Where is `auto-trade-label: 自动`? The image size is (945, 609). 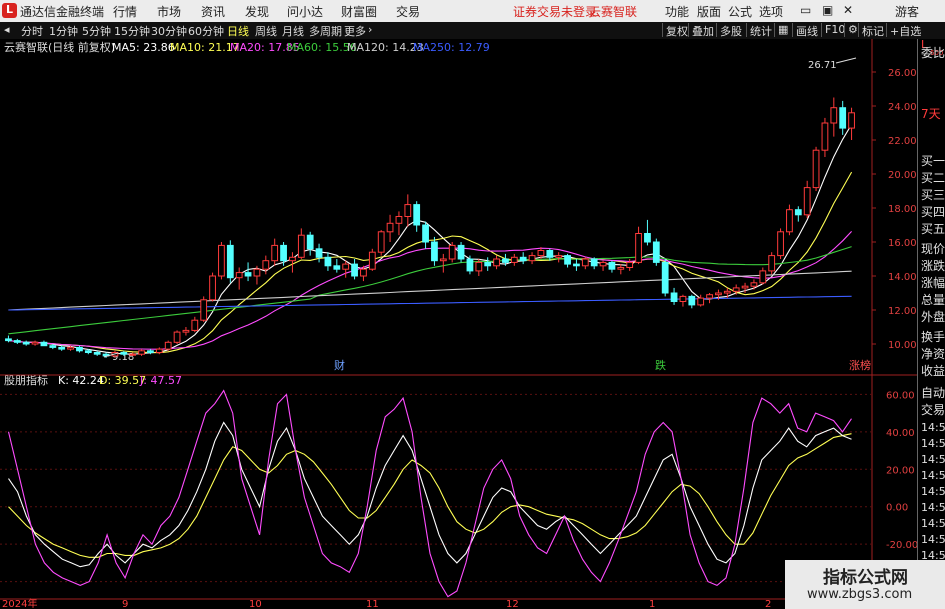 auto-trade-label: 自动 is located at coordinates (933, 392).